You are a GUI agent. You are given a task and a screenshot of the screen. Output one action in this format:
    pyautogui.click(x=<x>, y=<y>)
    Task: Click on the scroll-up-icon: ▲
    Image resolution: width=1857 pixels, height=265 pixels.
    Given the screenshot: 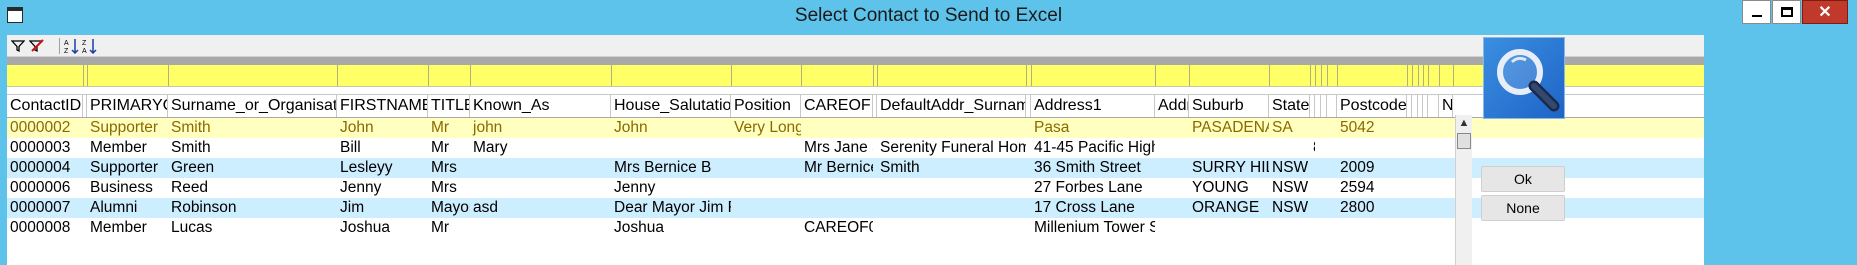 What is the action you would take?
    pyautogui.click(x=1464, y=124)
    